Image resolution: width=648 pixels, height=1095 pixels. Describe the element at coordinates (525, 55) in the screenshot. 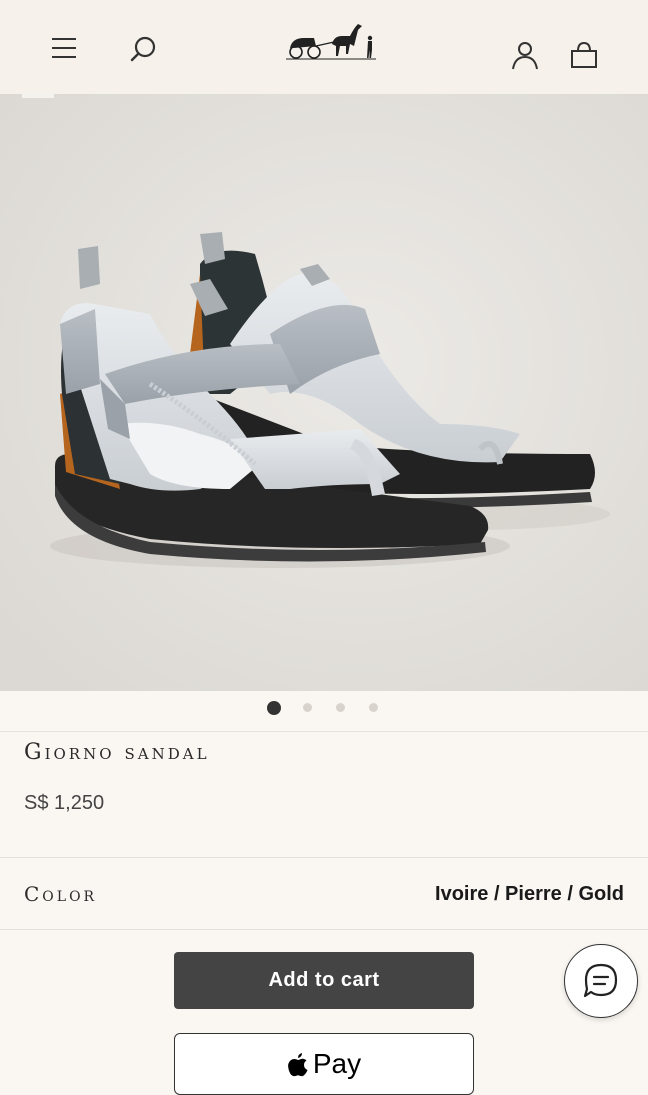

I see `account-icon` at that location.